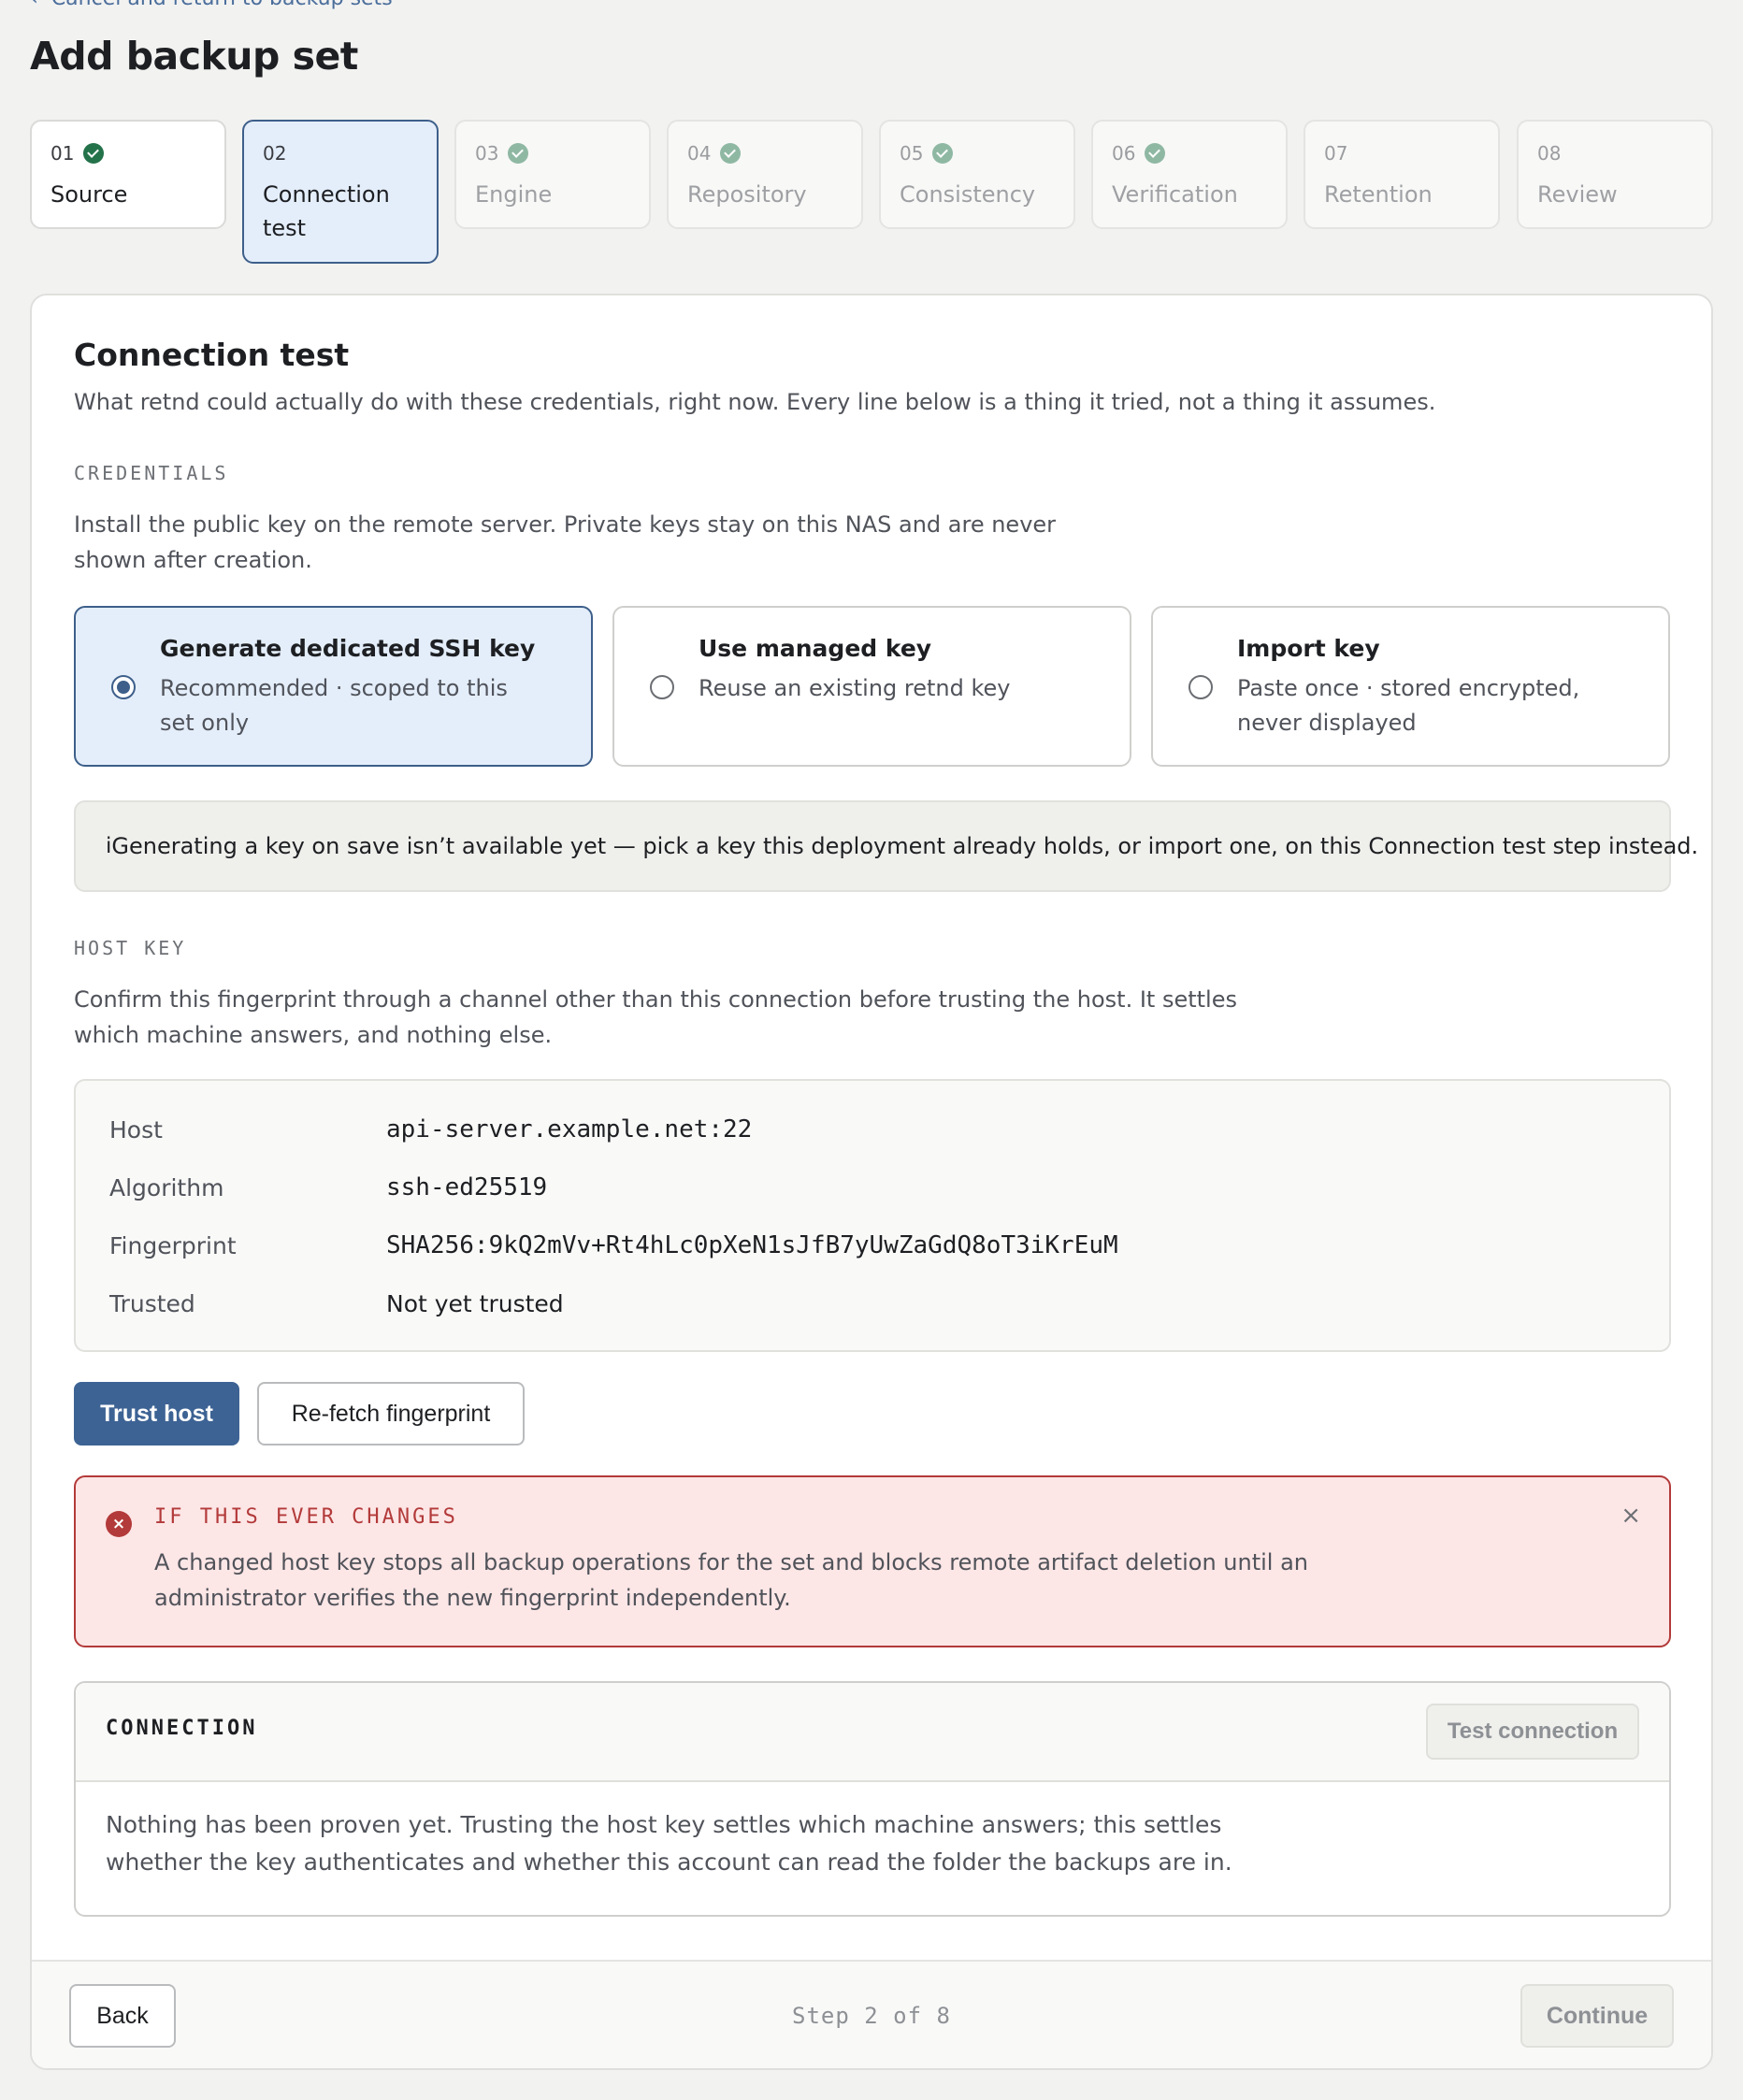  What do you see at coordinates (336, 1303) in the screenshot?
I see `trusted-row: Trusted Not yet trusted` at bounding box center [336, 1303].